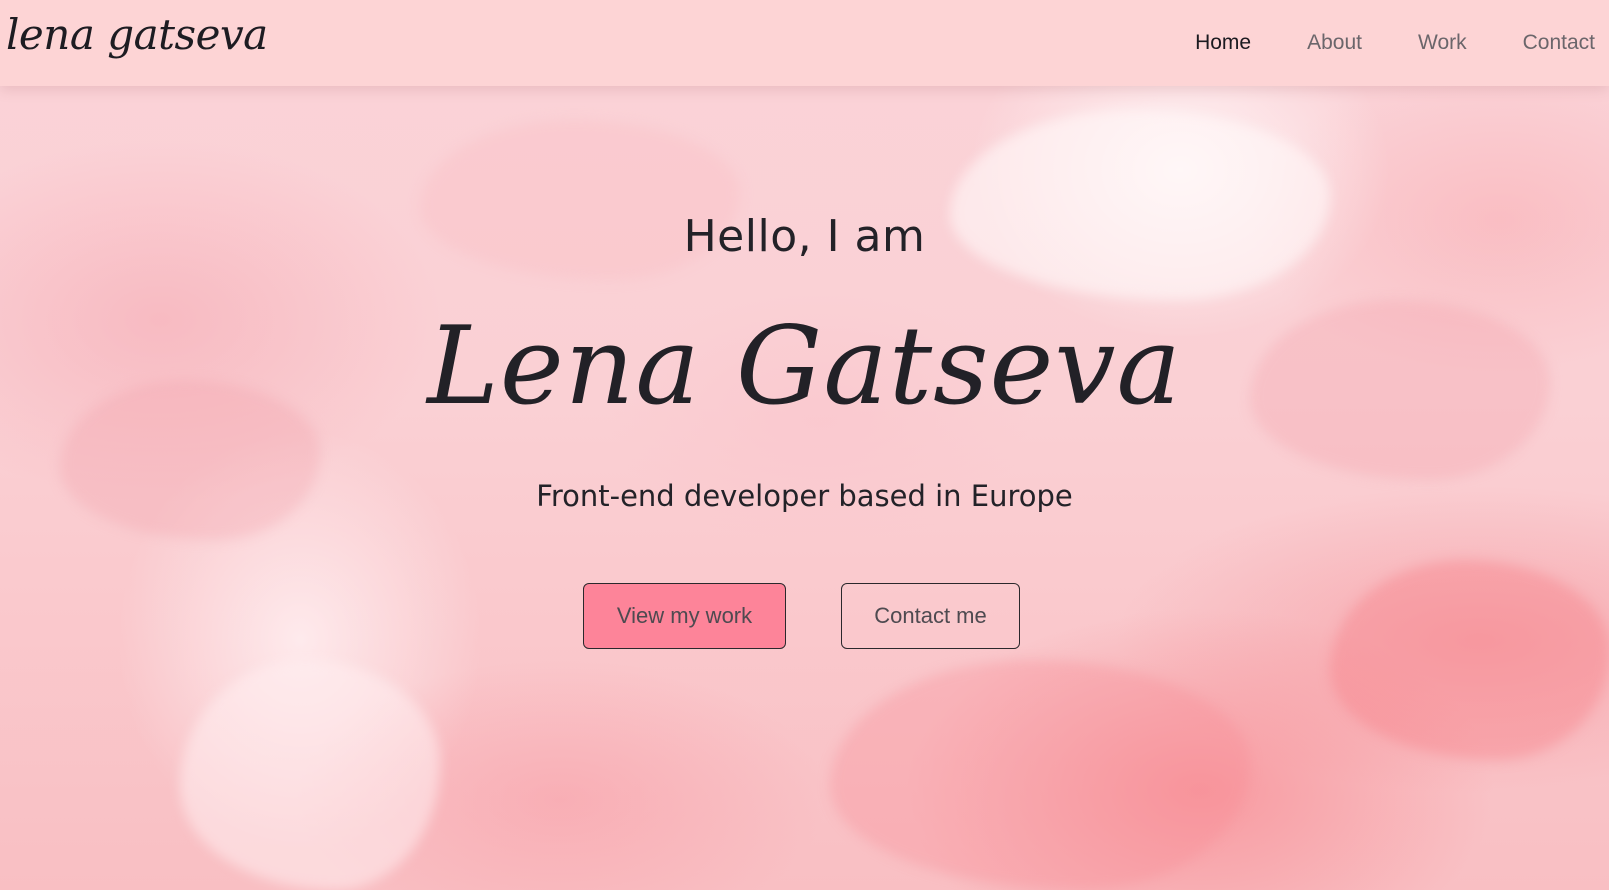 Image resolution: width=1609 pixels, height=890 pixels. What do you see at coordinates (804, 496) in the screenshot?
I see `hero-tagline: Front-end developer based in Europe` at bounding box center [804, 496].